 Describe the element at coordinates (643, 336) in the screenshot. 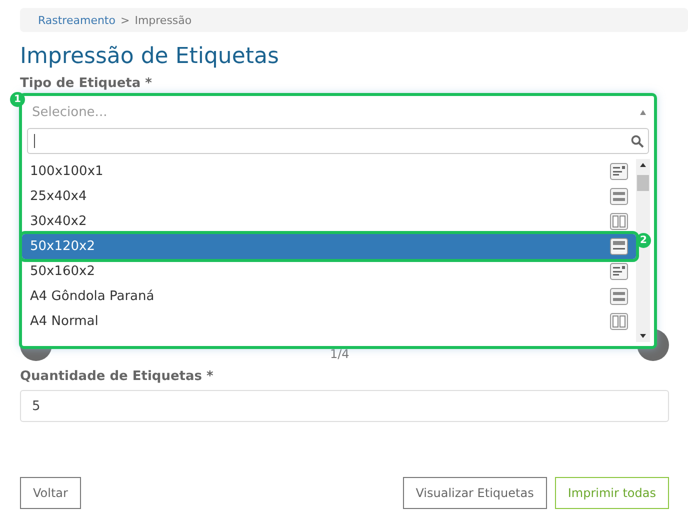

I see `scroll-down-icon` at that location.